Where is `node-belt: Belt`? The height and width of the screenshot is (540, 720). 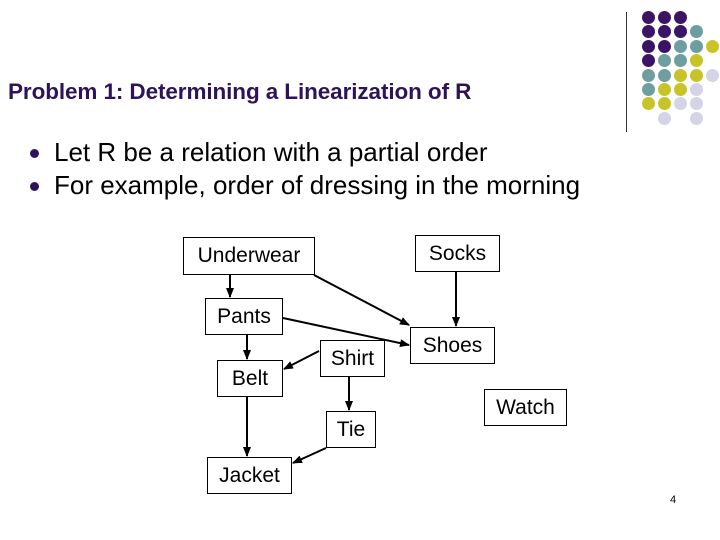 node-belt: Belt is located at coordinates (250, 378).